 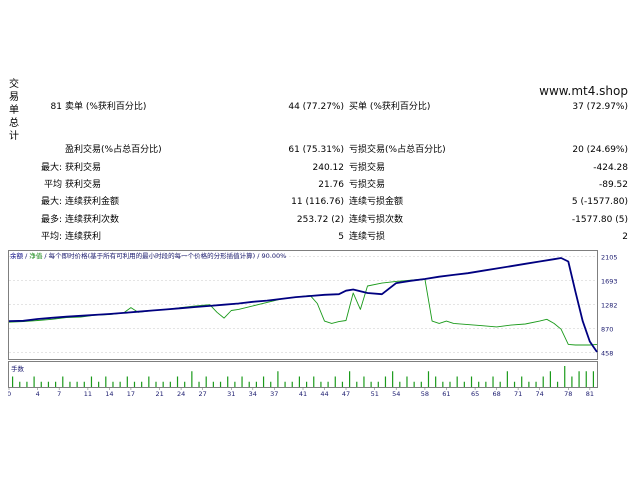 What do you see at coordinates (600, 150) in the screenshot?
I see `stat-value: 20 (24.69%)` at bounding box center [600, 150].